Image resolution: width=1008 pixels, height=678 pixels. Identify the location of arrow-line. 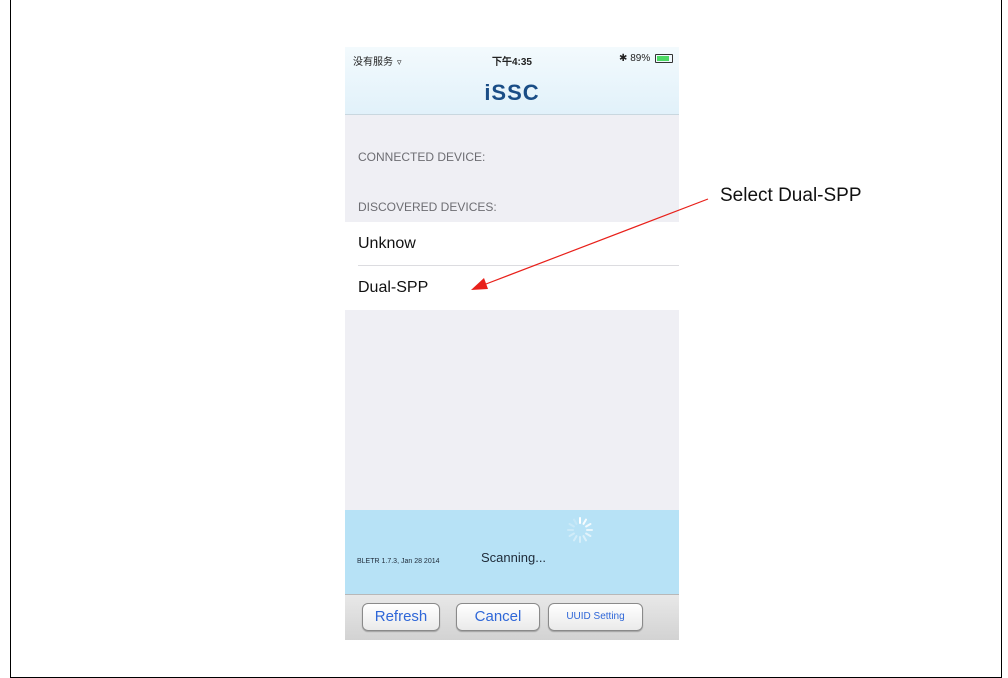
(597, 241).